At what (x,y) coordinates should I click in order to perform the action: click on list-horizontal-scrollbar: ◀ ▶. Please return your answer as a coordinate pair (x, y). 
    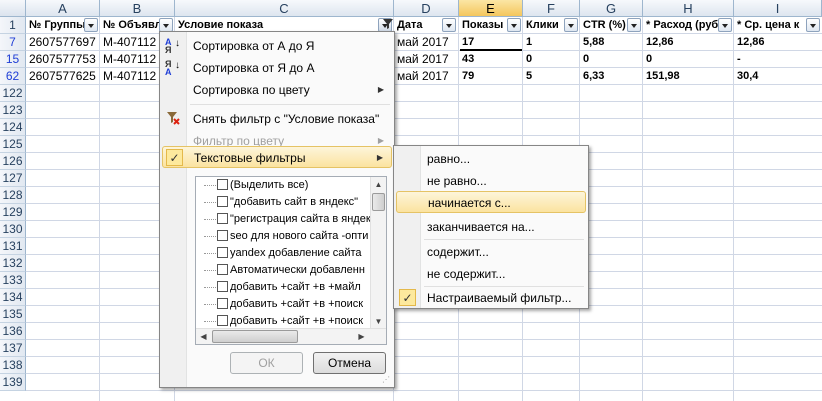
    Looking at the image, I should click on (291, 336).